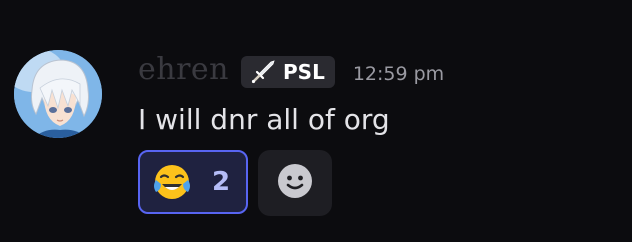  I want to click on guild-tag-label: PSL, so click(304, 72).